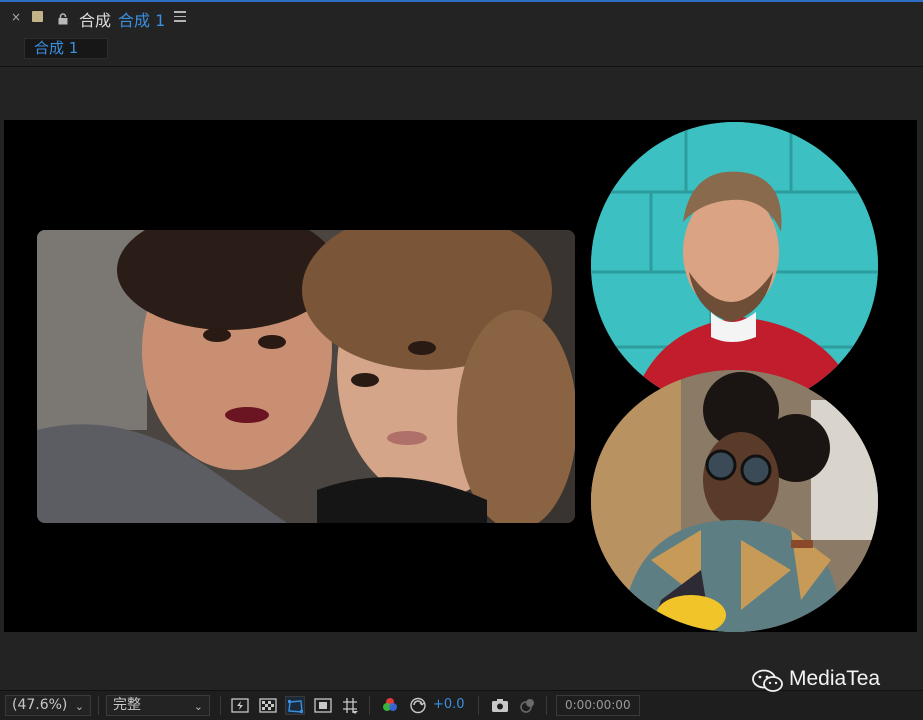  Describe the element at coordinates (127, 705) in the screenshot. I see `resolution-value: 完整` at that location.